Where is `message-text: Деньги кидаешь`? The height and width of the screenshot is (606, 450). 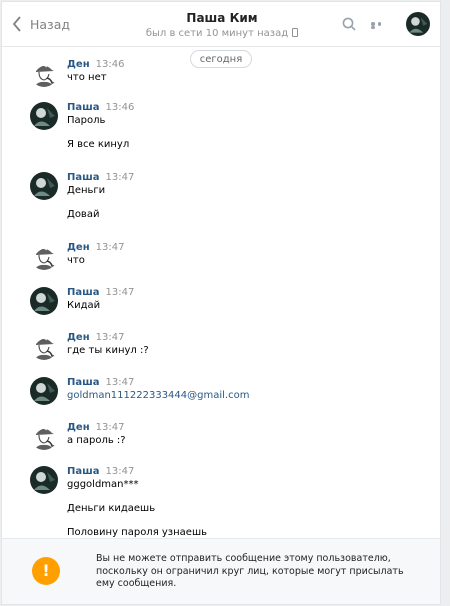
message-text: Деньги кидаешь is located at coordinates (111, 508).